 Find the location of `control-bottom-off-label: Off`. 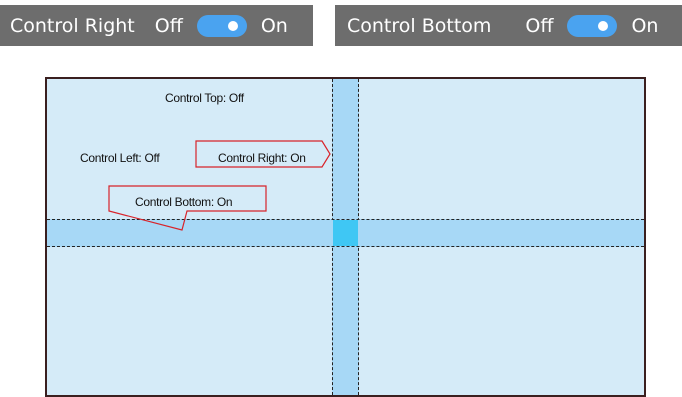

control-bottom-off-label: Off is located at coordinates (539, 25).